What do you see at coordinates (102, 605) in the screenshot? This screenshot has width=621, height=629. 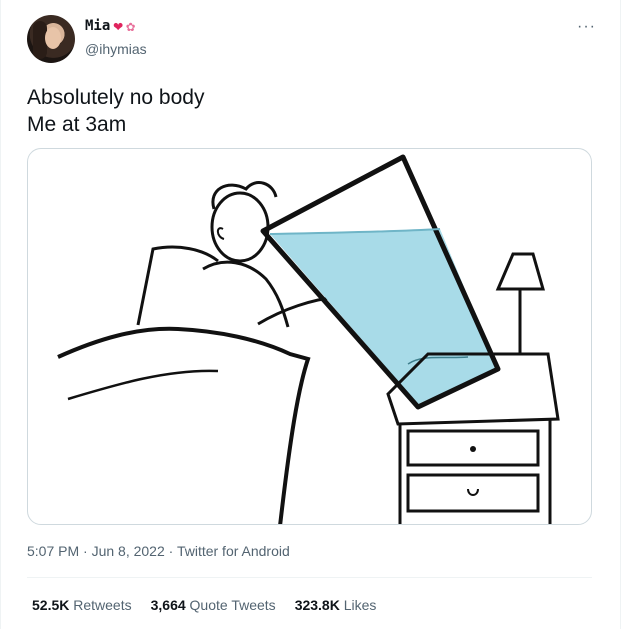 I see `retweets-label: Retweets` at bounding box center [102, 605].